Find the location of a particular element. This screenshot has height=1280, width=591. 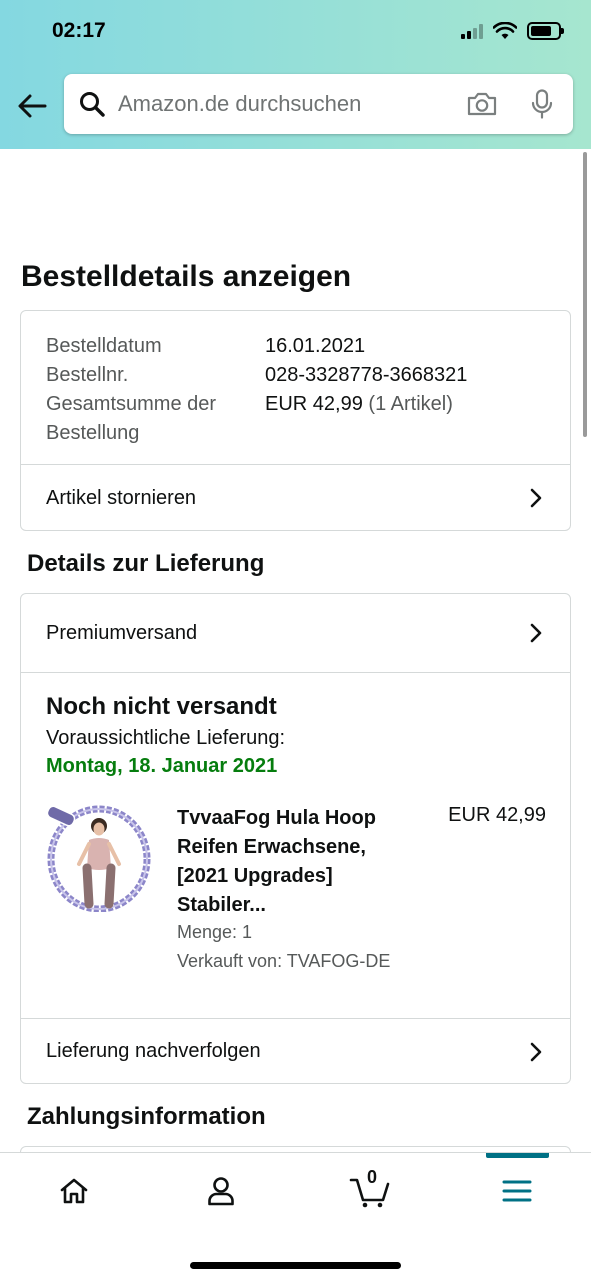

back-arrow-icon is located at coordinates (32, 106).